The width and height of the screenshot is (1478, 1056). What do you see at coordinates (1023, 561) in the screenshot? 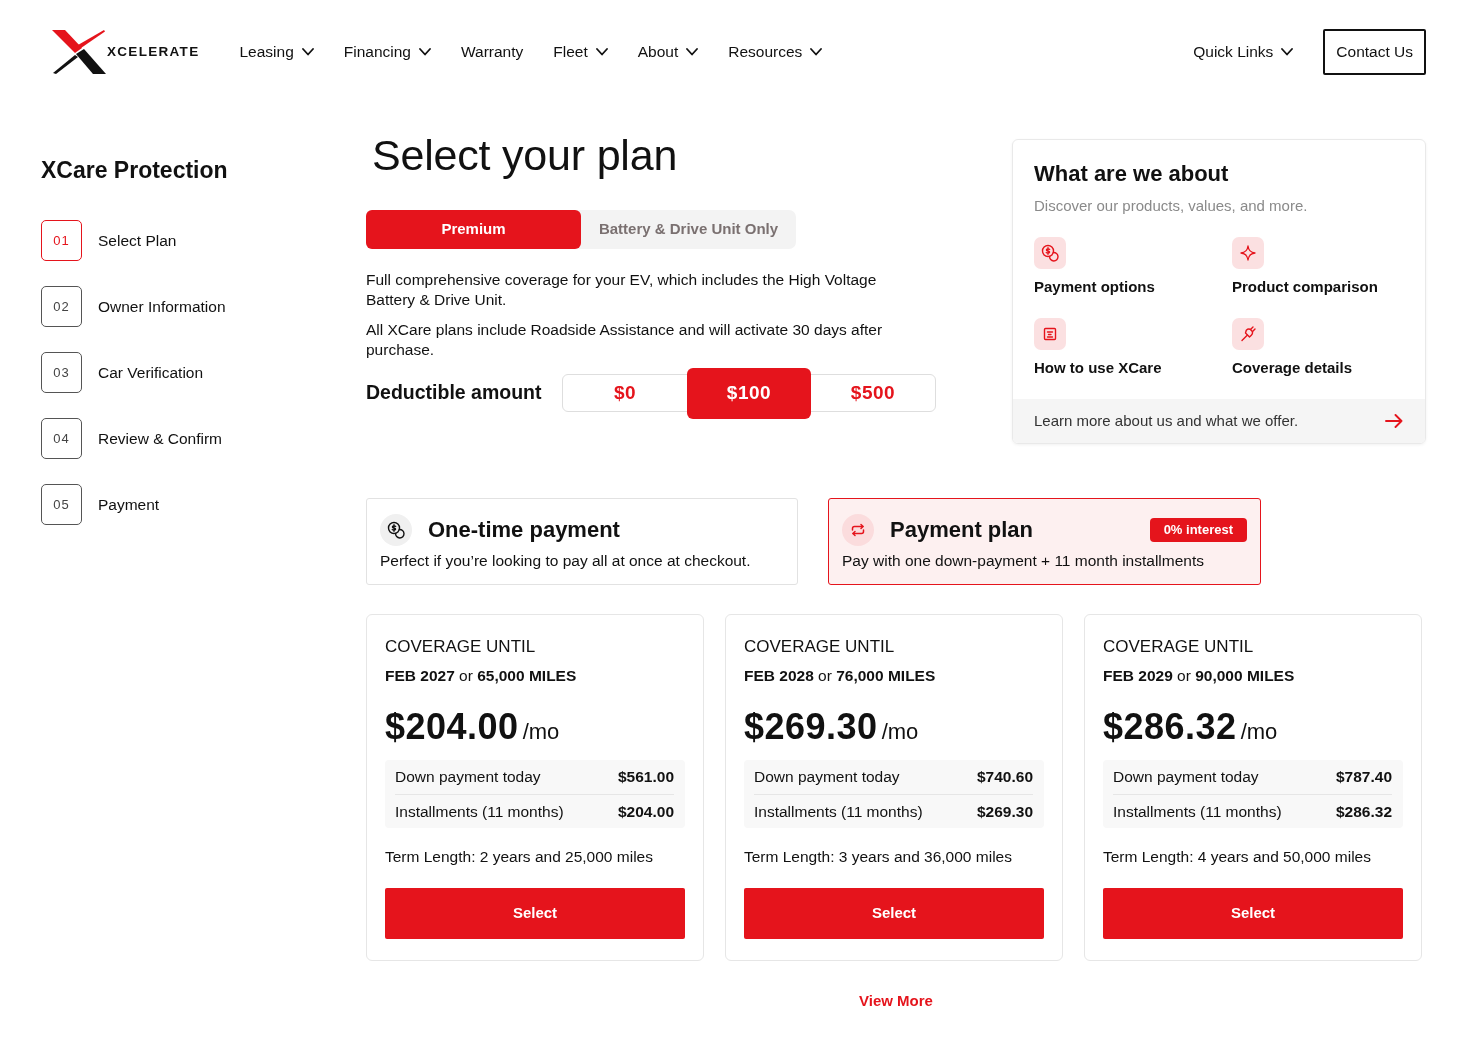
I see `payment-option-description: Pay with one down-payment + 11 month installments` at bounding box center [1023, 561].